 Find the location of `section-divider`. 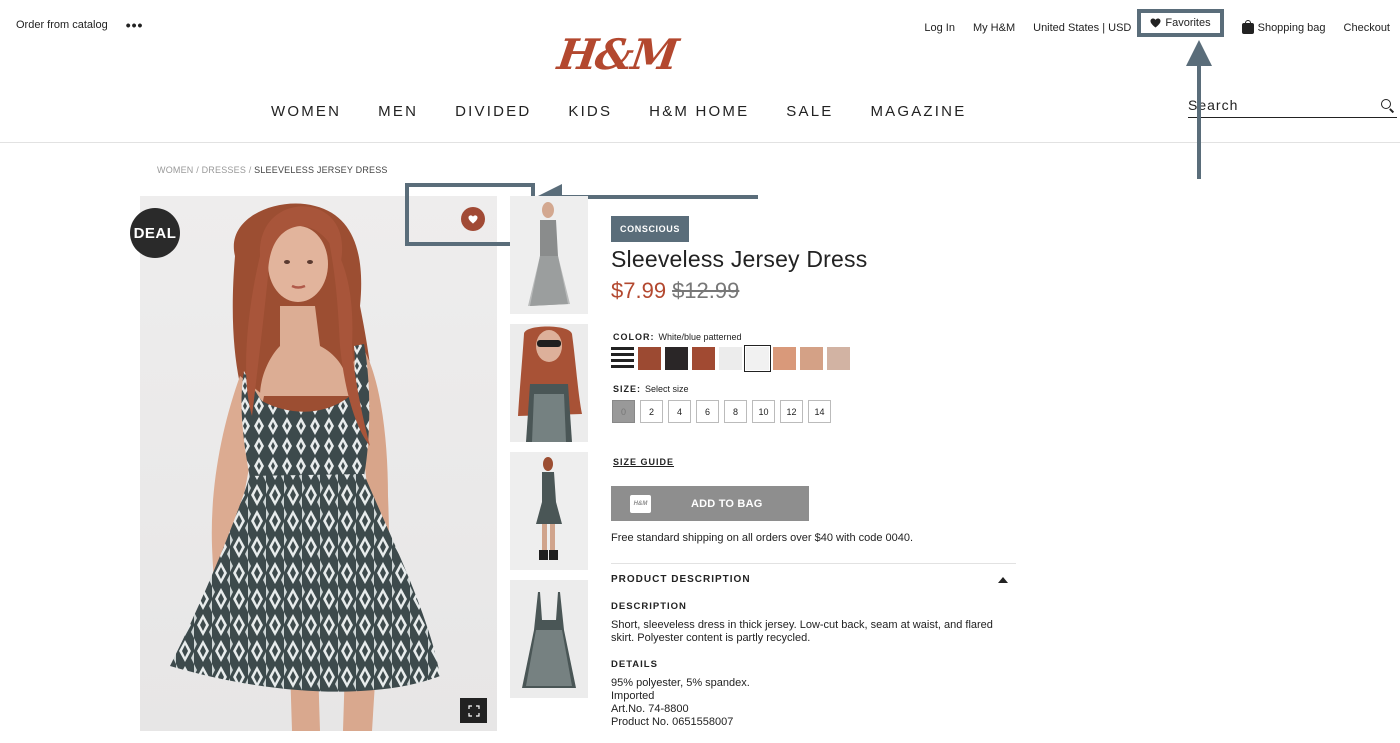

section-divider is located at coordinates (813, 563).